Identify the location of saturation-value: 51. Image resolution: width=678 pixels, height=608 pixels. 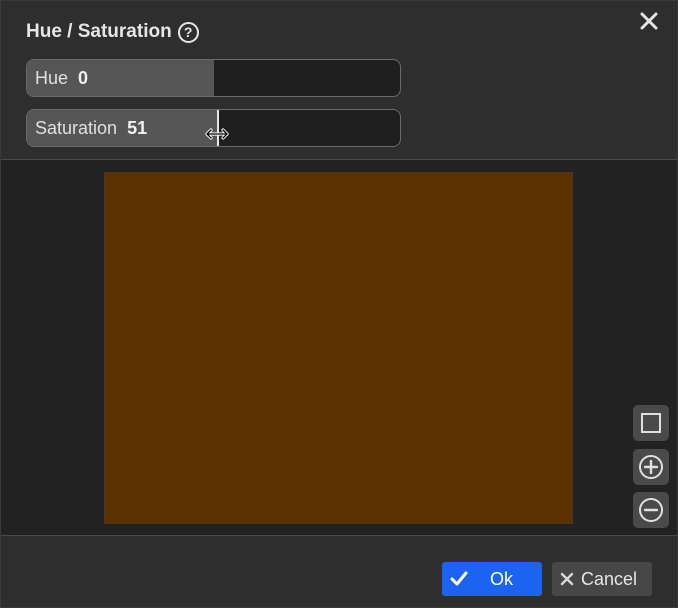
(137, 127).